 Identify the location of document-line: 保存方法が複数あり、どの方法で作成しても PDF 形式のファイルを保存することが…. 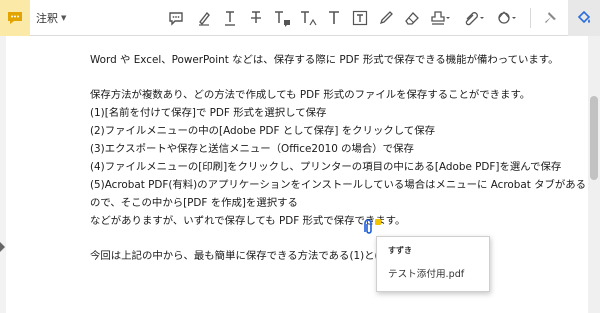
(310, 95).